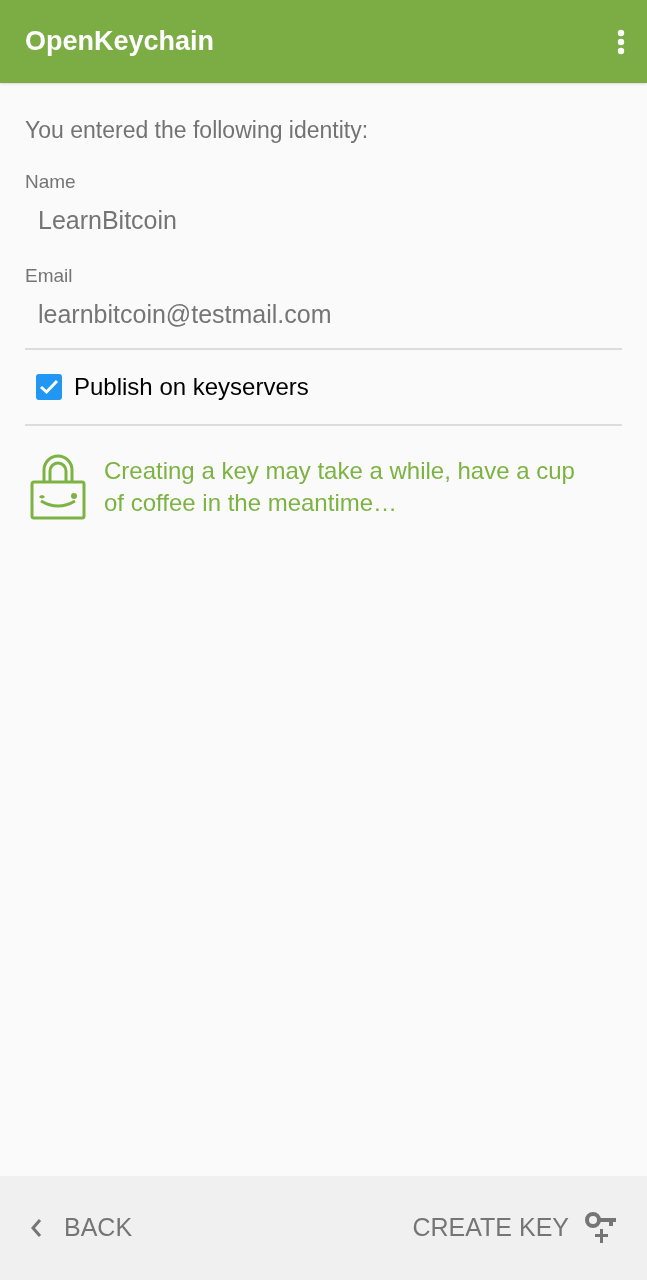  I want to click on checkmark-icon, so click(49, 386).